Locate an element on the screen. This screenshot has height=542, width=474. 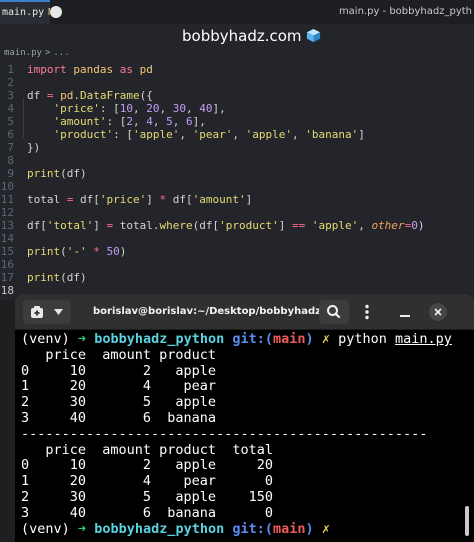
code-line-3: df = pd.DataFrame({ is located at coordinates (90, 95).